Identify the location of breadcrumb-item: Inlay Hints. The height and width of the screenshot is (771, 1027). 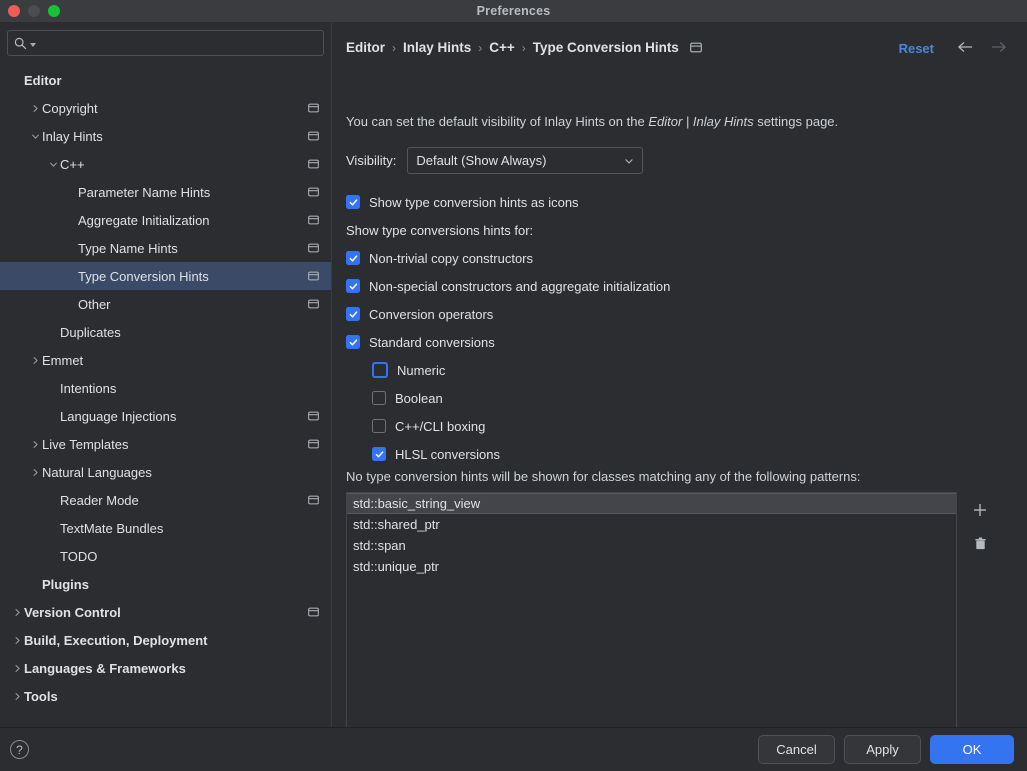
(437, 47).